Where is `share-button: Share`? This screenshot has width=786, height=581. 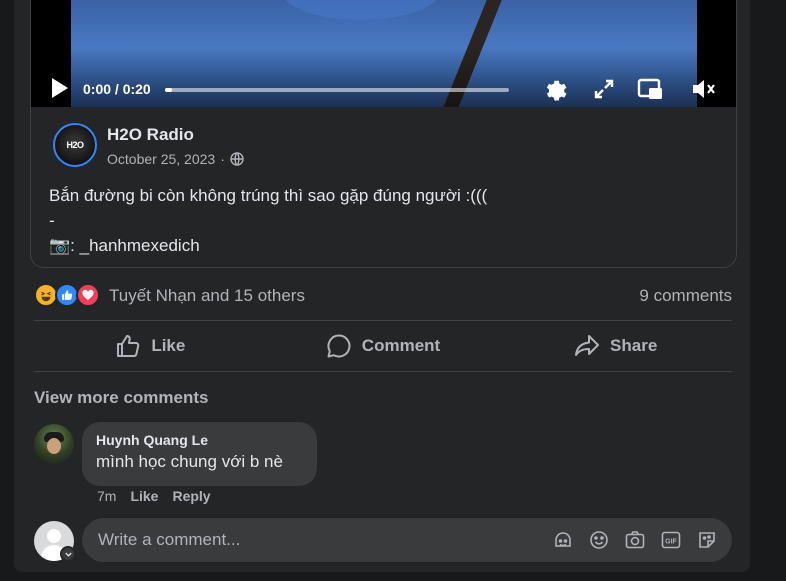
share-button: Share is located at coordinates (615, 346).